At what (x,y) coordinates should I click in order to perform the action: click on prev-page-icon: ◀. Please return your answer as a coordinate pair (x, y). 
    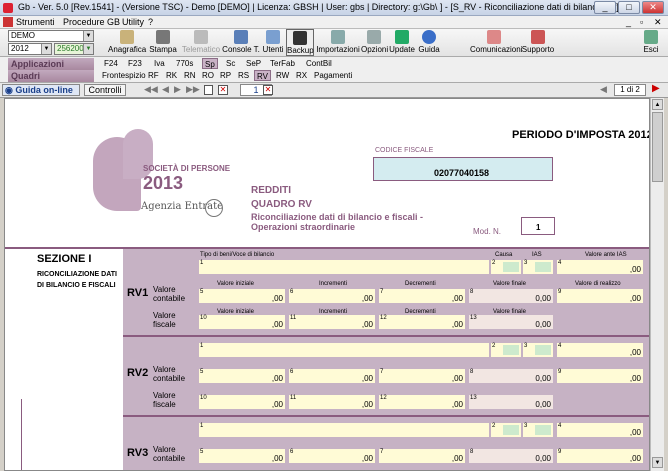
    Looking at the image, I should click on (165, 89).